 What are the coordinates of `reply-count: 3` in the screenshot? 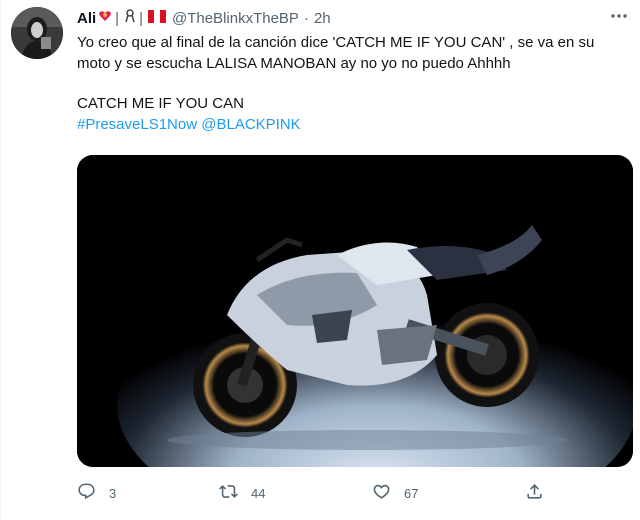 It's located at (113, 493).